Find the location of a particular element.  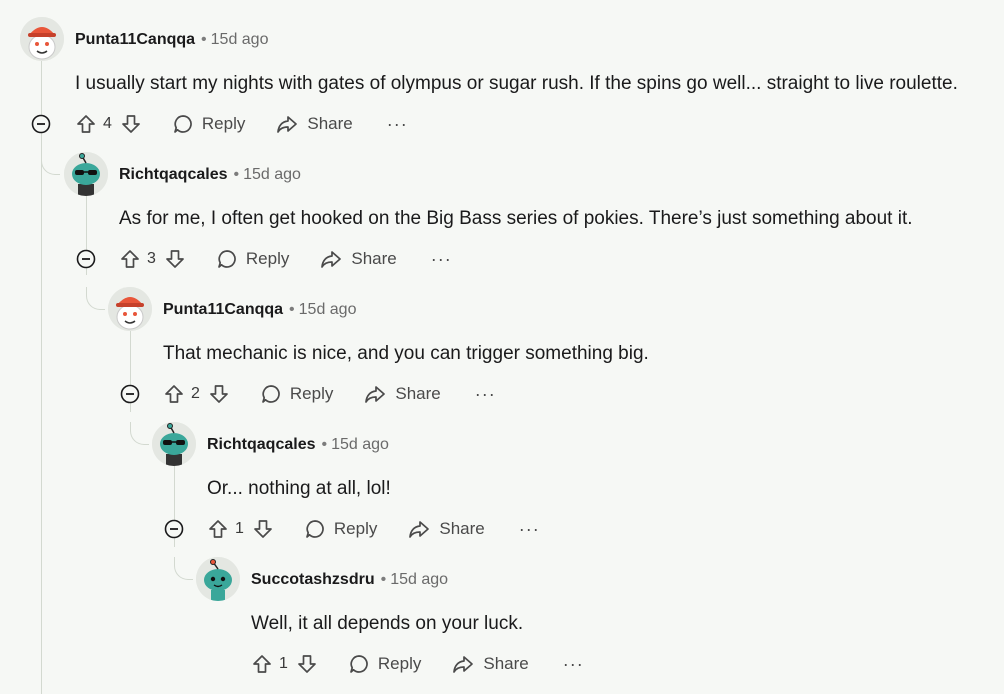

vote-control: 2 is located at coordinates (196, 394).